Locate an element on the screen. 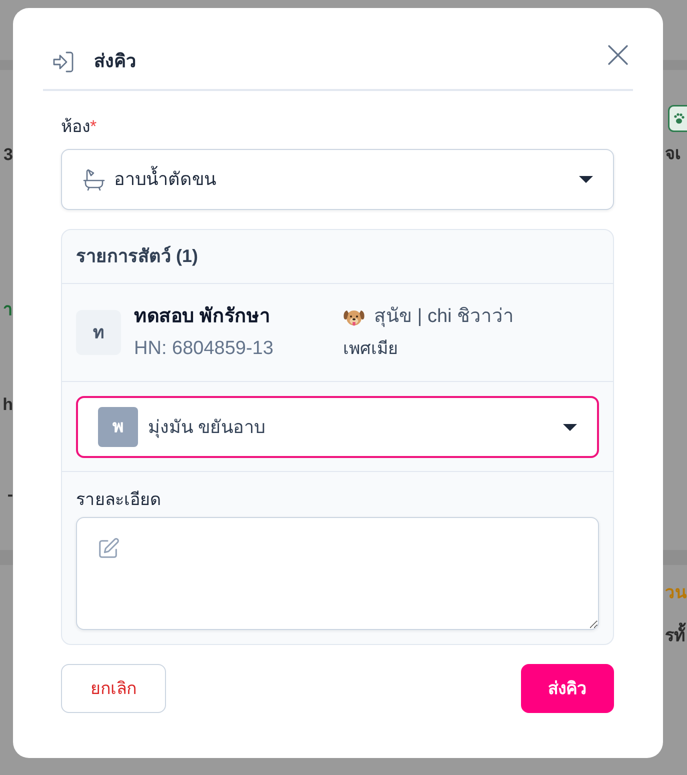  page-text-fragment: - is located at coordinates (10, 495).